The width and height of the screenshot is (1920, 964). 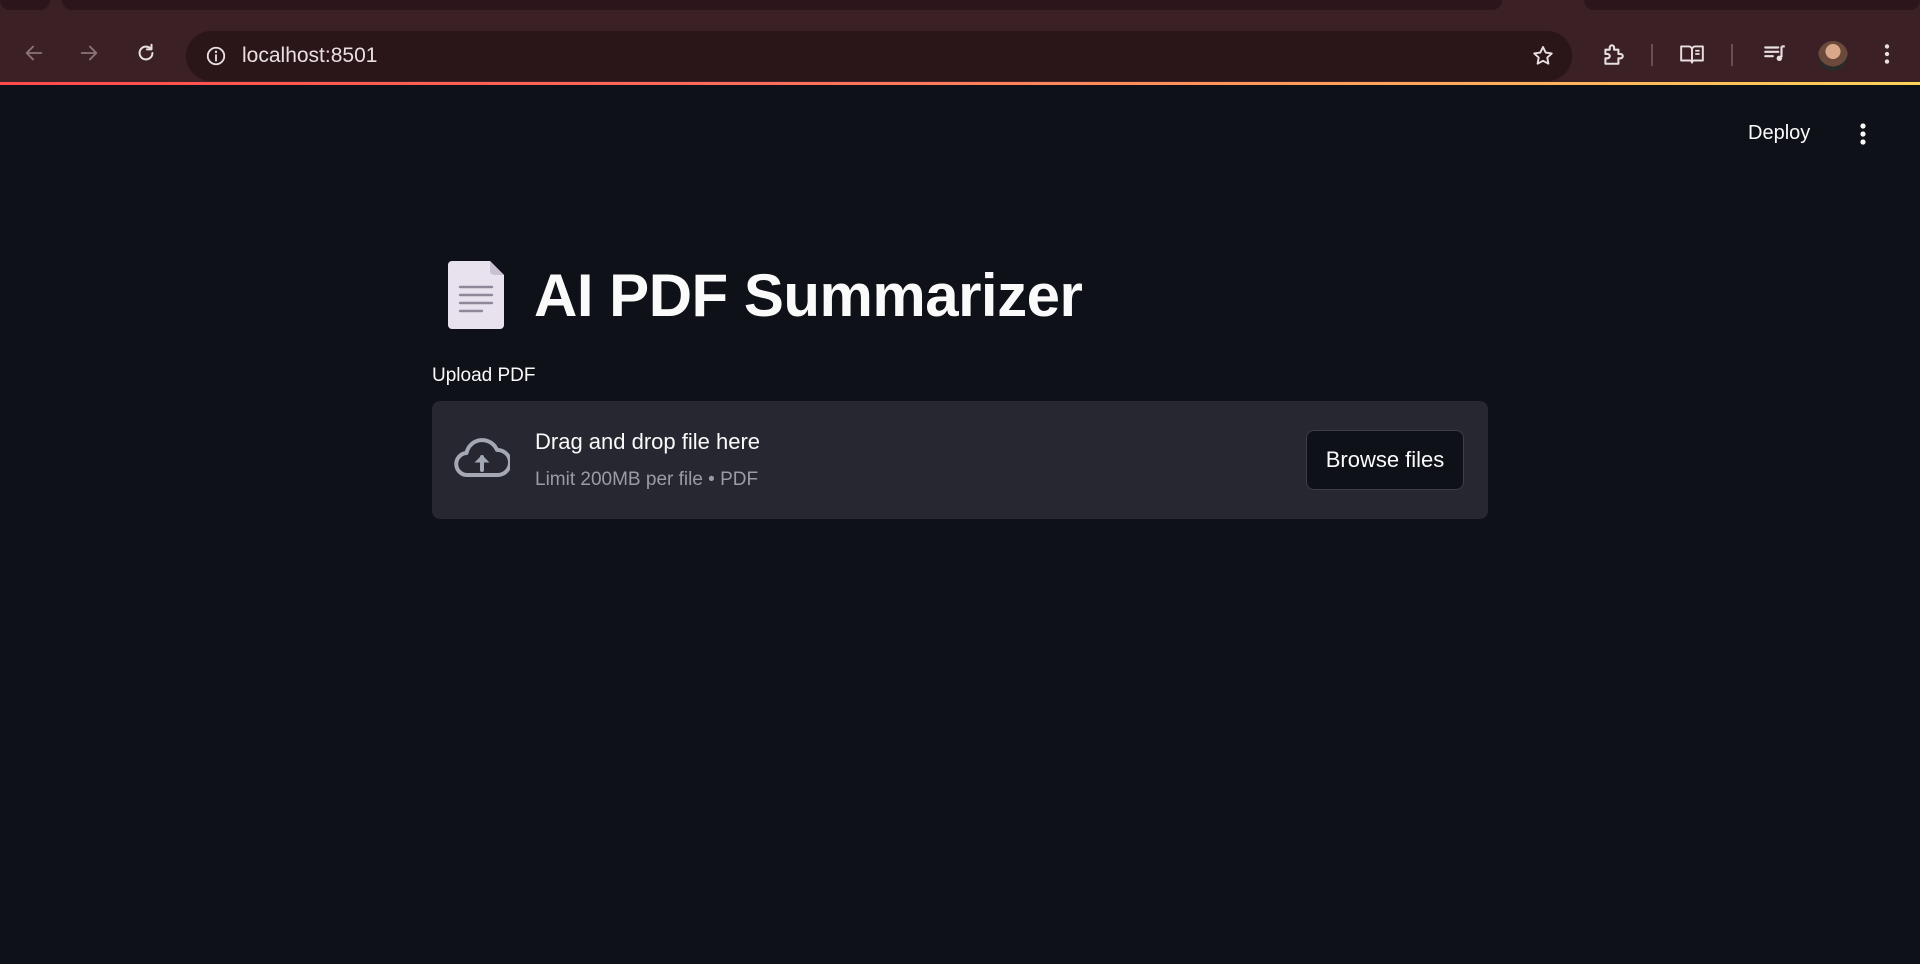 I want to click on info-icon, so click(x=216, y=56).